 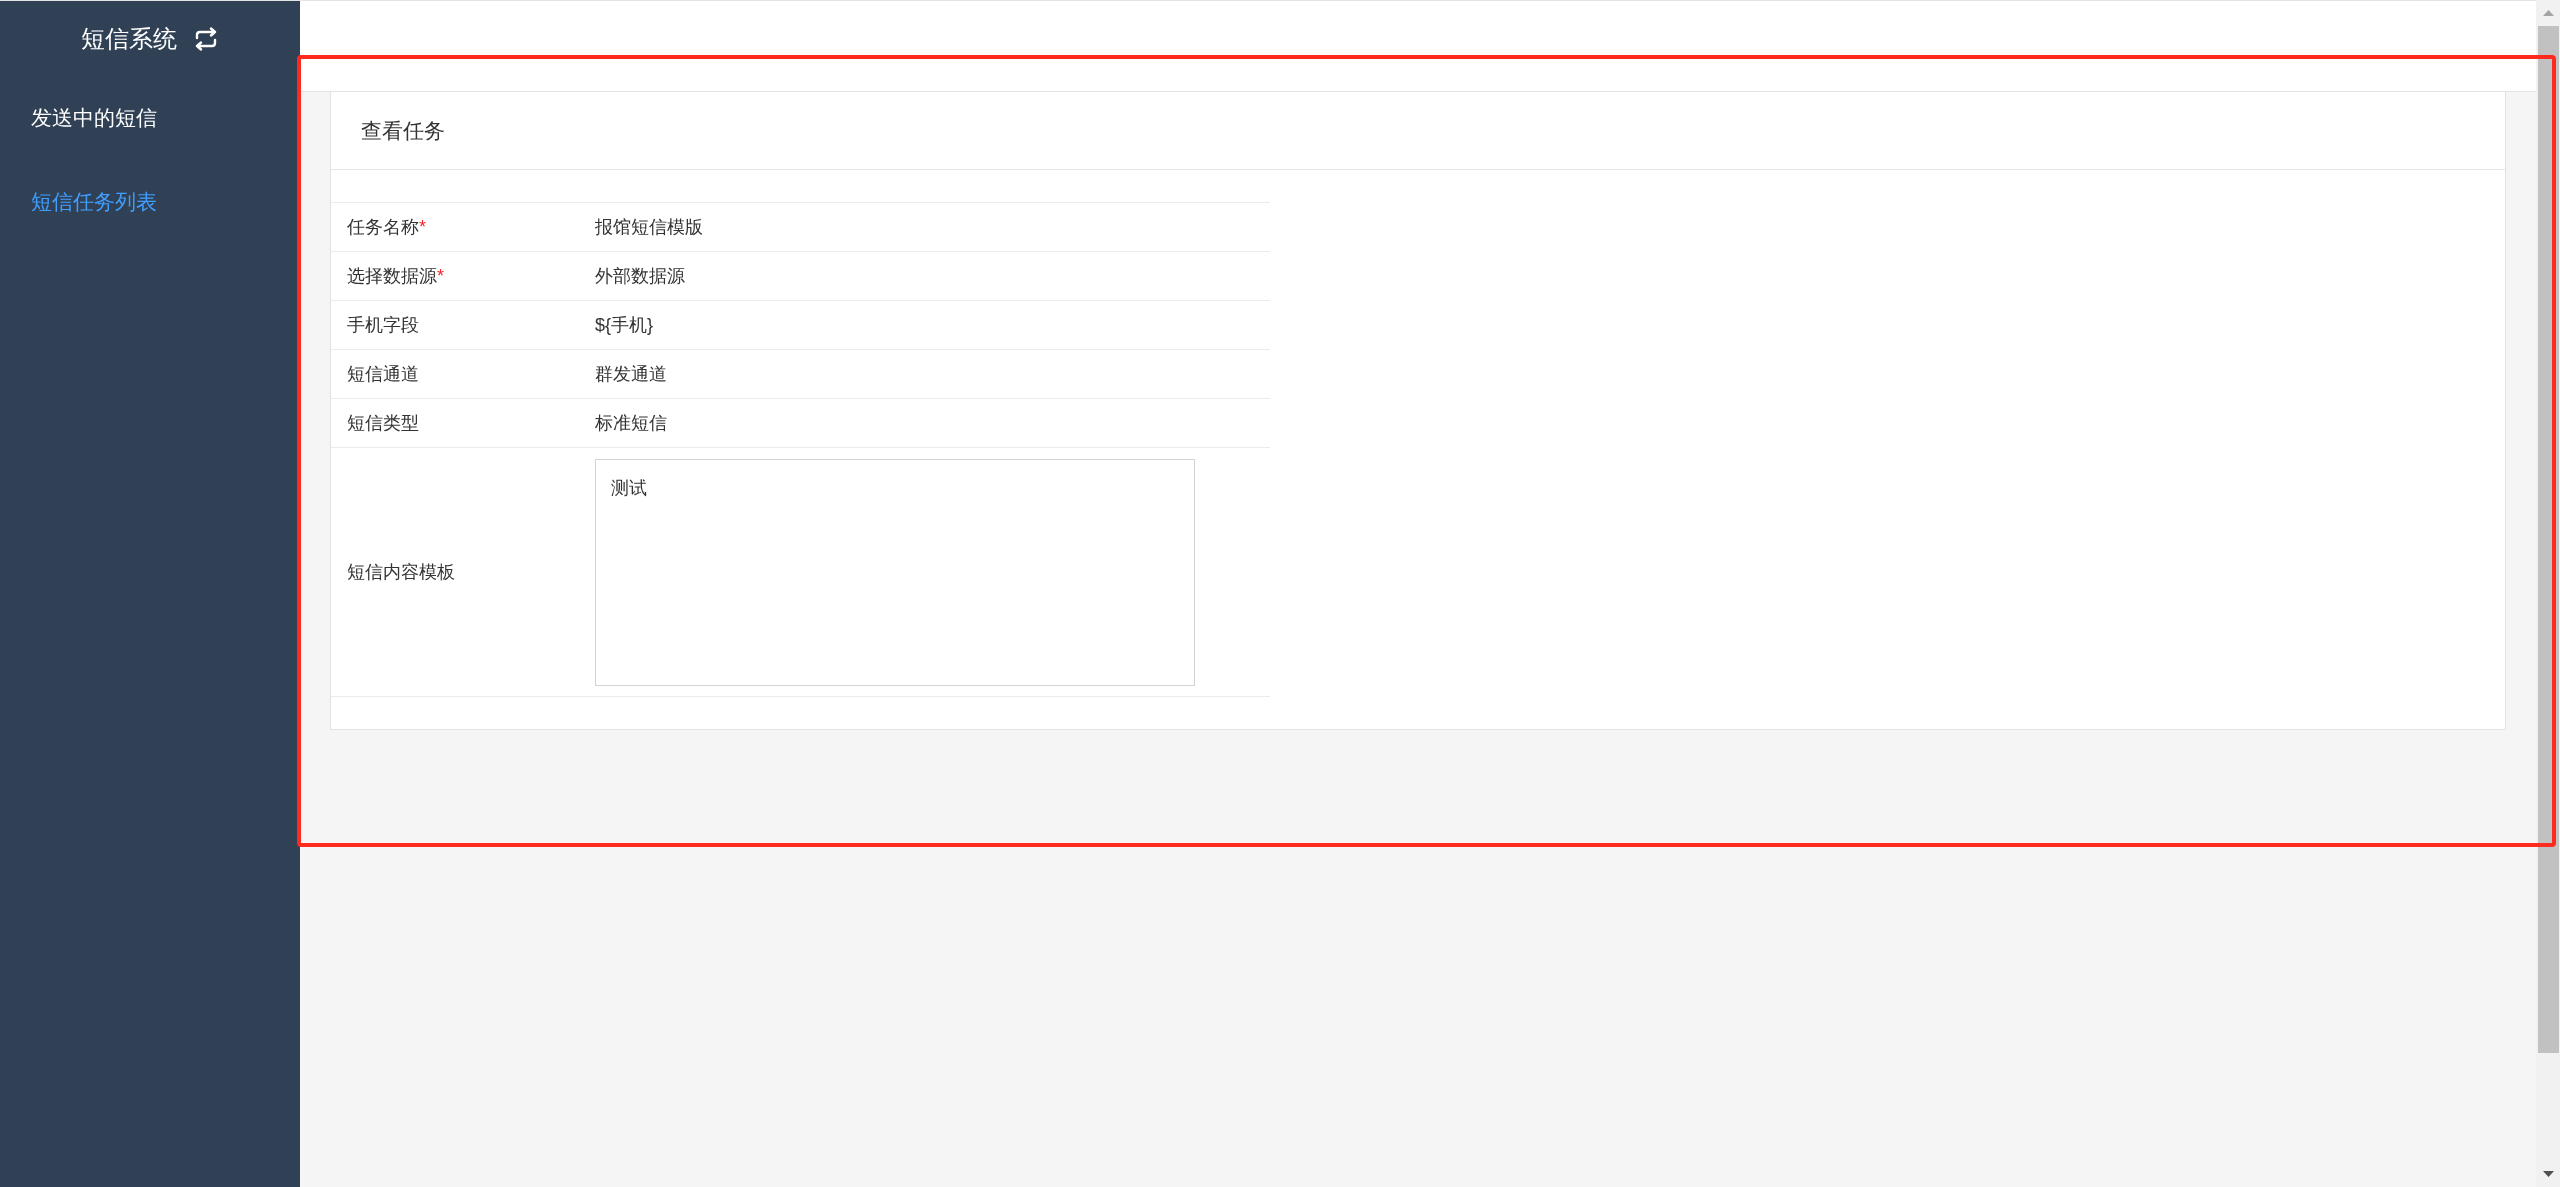 I want to click on card-title: 查看任务, so click(x=403, y=130).